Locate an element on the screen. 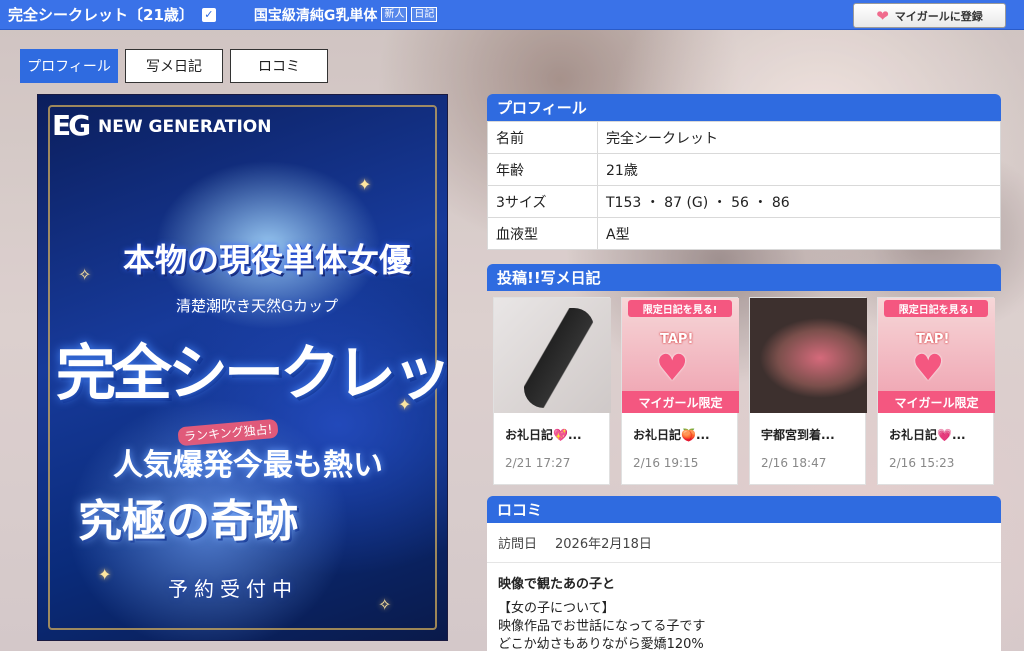  poster-line-2: 清楚潮吹き天然Gカップ is located at coordinates (257, 306).